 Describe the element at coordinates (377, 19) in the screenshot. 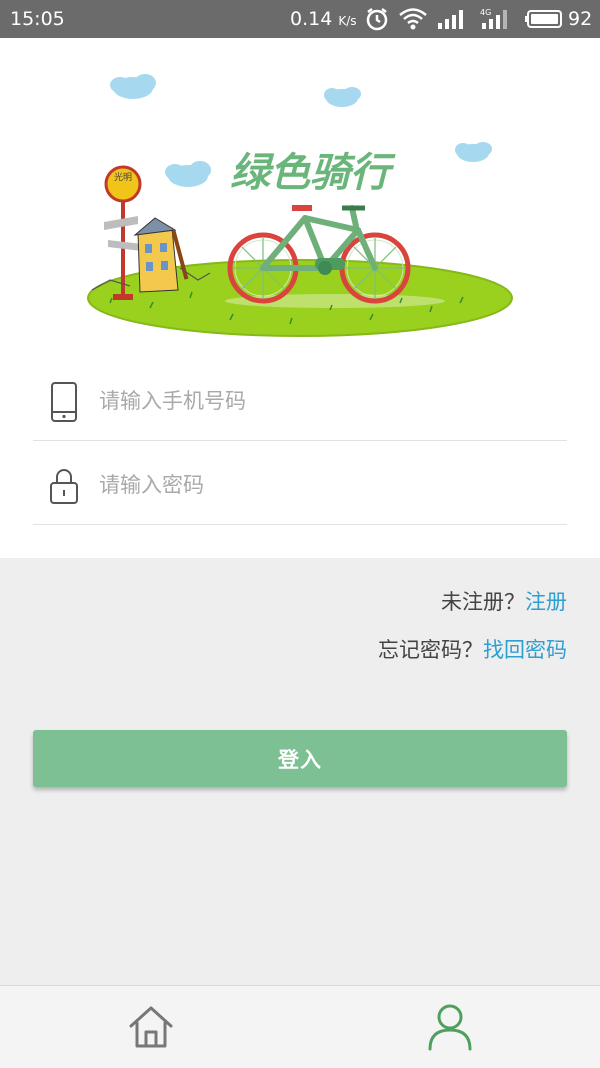

I see `alarm-icon` at that location.